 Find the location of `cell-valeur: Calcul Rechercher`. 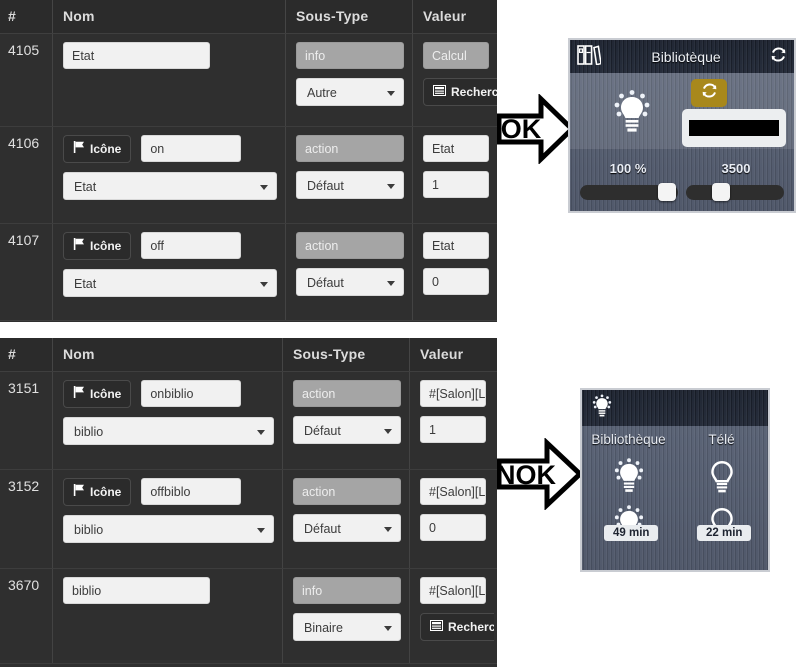

cell-valeur: Calcul Rechercher is located at coordinates (454, 80).